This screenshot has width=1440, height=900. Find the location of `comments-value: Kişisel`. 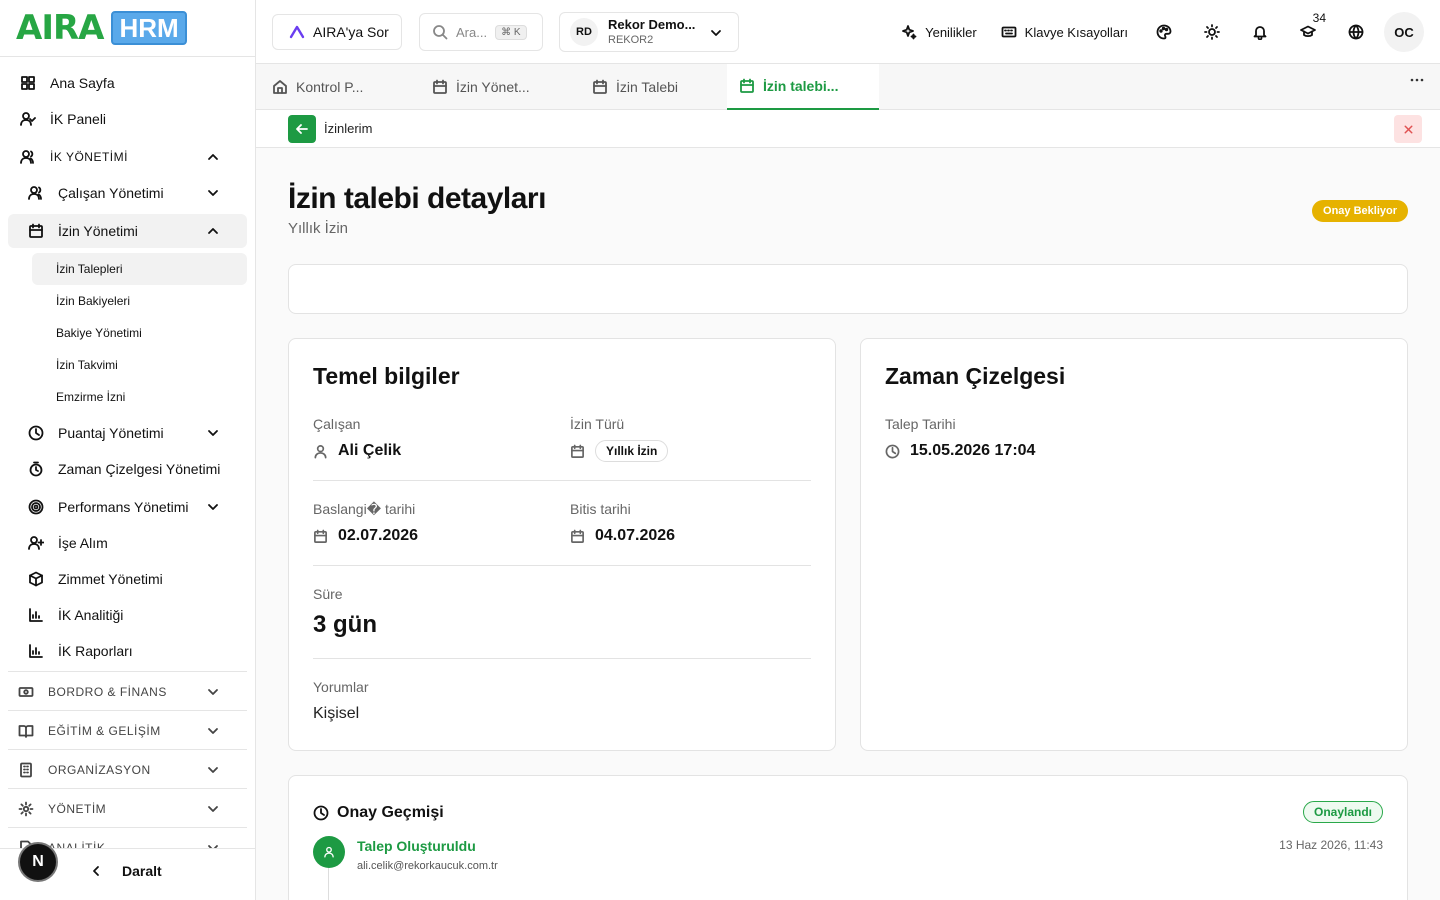

comments-value: Kişisel is located at coordinates (336, 713).